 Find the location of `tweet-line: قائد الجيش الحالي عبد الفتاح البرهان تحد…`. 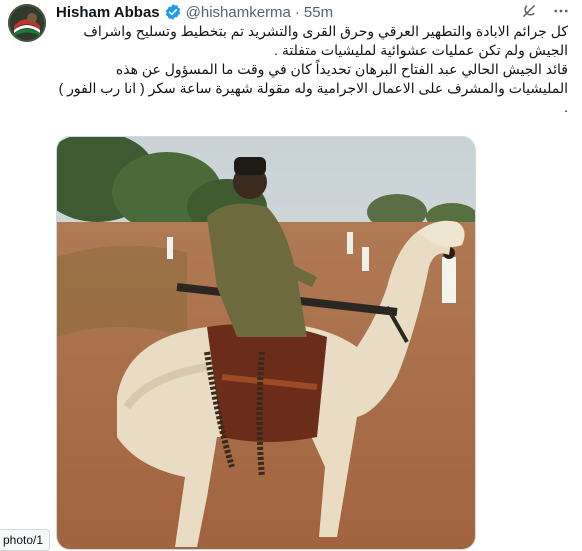

tweet-line: قائد الجيش الحالي عبد الفتاح البرهان تحد… is located at coordinates (341, 69).